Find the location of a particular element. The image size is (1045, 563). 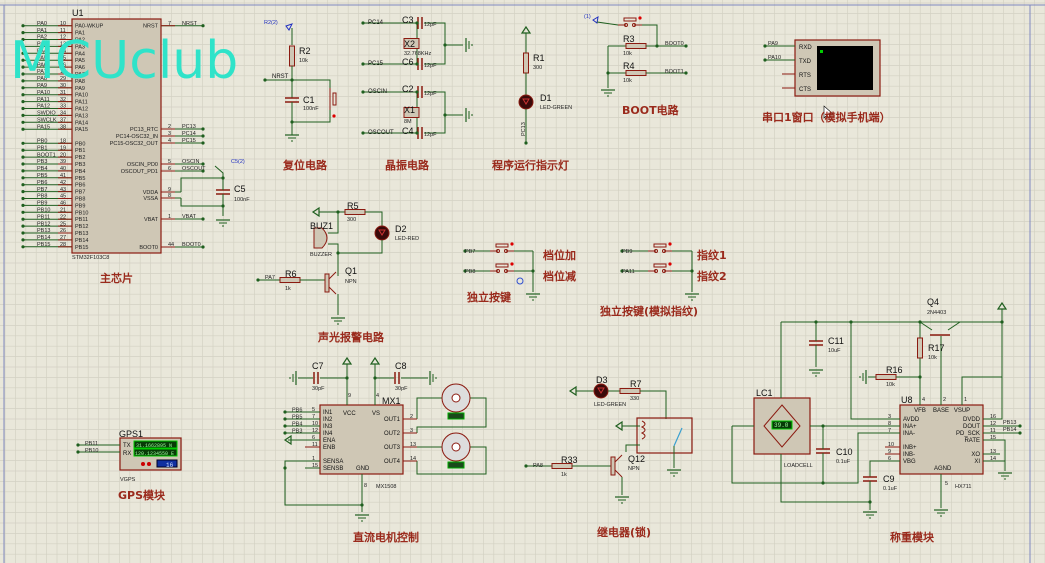

motor-speed-display is located at coordinates (456, 465).